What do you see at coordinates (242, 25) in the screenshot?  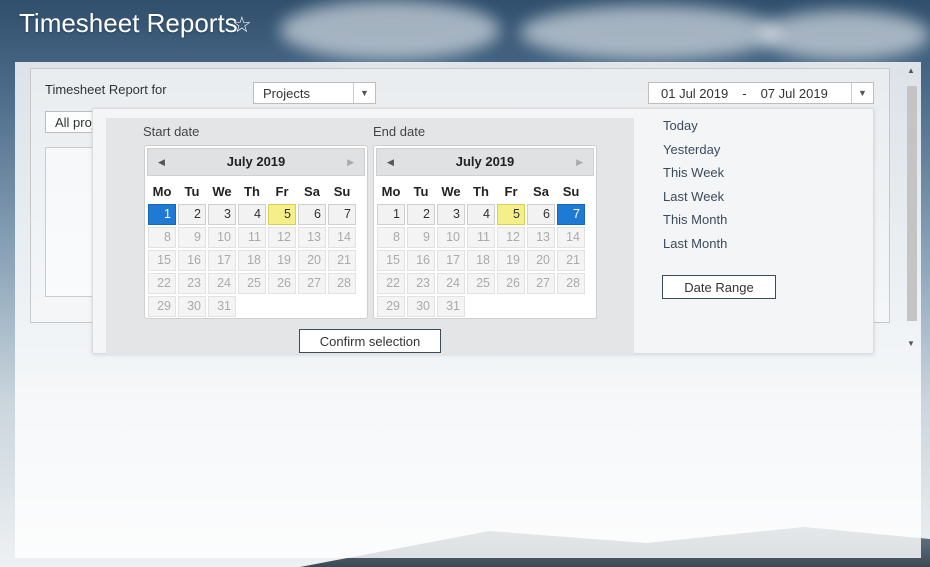 I see `favorite-star-icon: ☆` at bounding box center [242, 25].